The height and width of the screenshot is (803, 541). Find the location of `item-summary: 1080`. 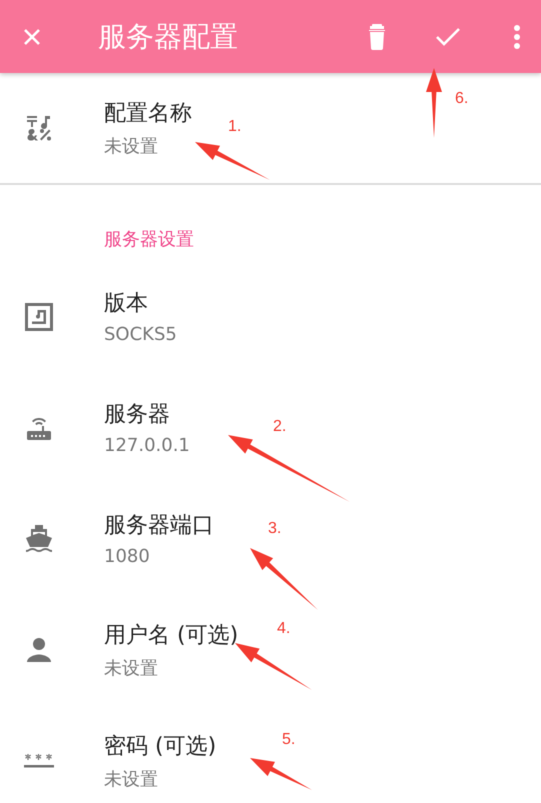

item-summary: 1080 is located at coordinates (127, 556).